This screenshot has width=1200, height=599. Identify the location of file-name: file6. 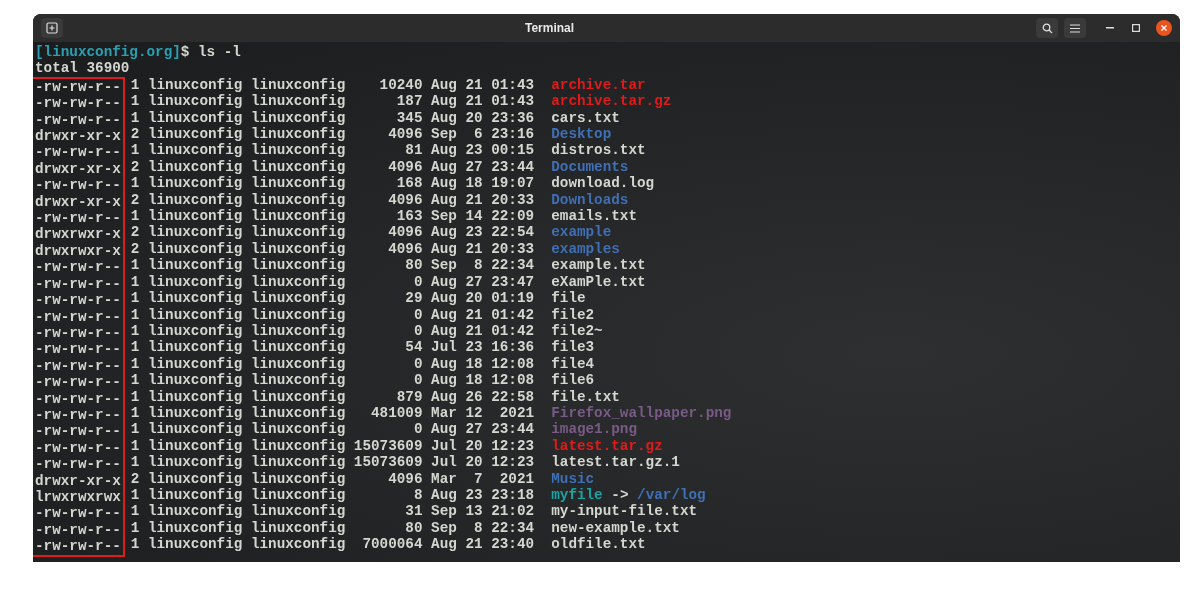
(573, 380).